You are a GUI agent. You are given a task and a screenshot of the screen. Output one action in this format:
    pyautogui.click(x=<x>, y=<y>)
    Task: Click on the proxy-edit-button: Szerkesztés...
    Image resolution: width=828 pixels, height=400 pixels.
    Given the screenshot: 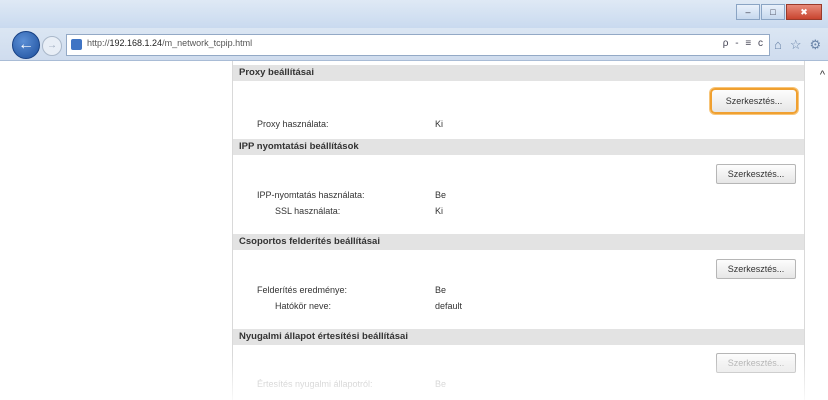 What is the action you would take?
    pyautogui.click(x=754, y=101)
    